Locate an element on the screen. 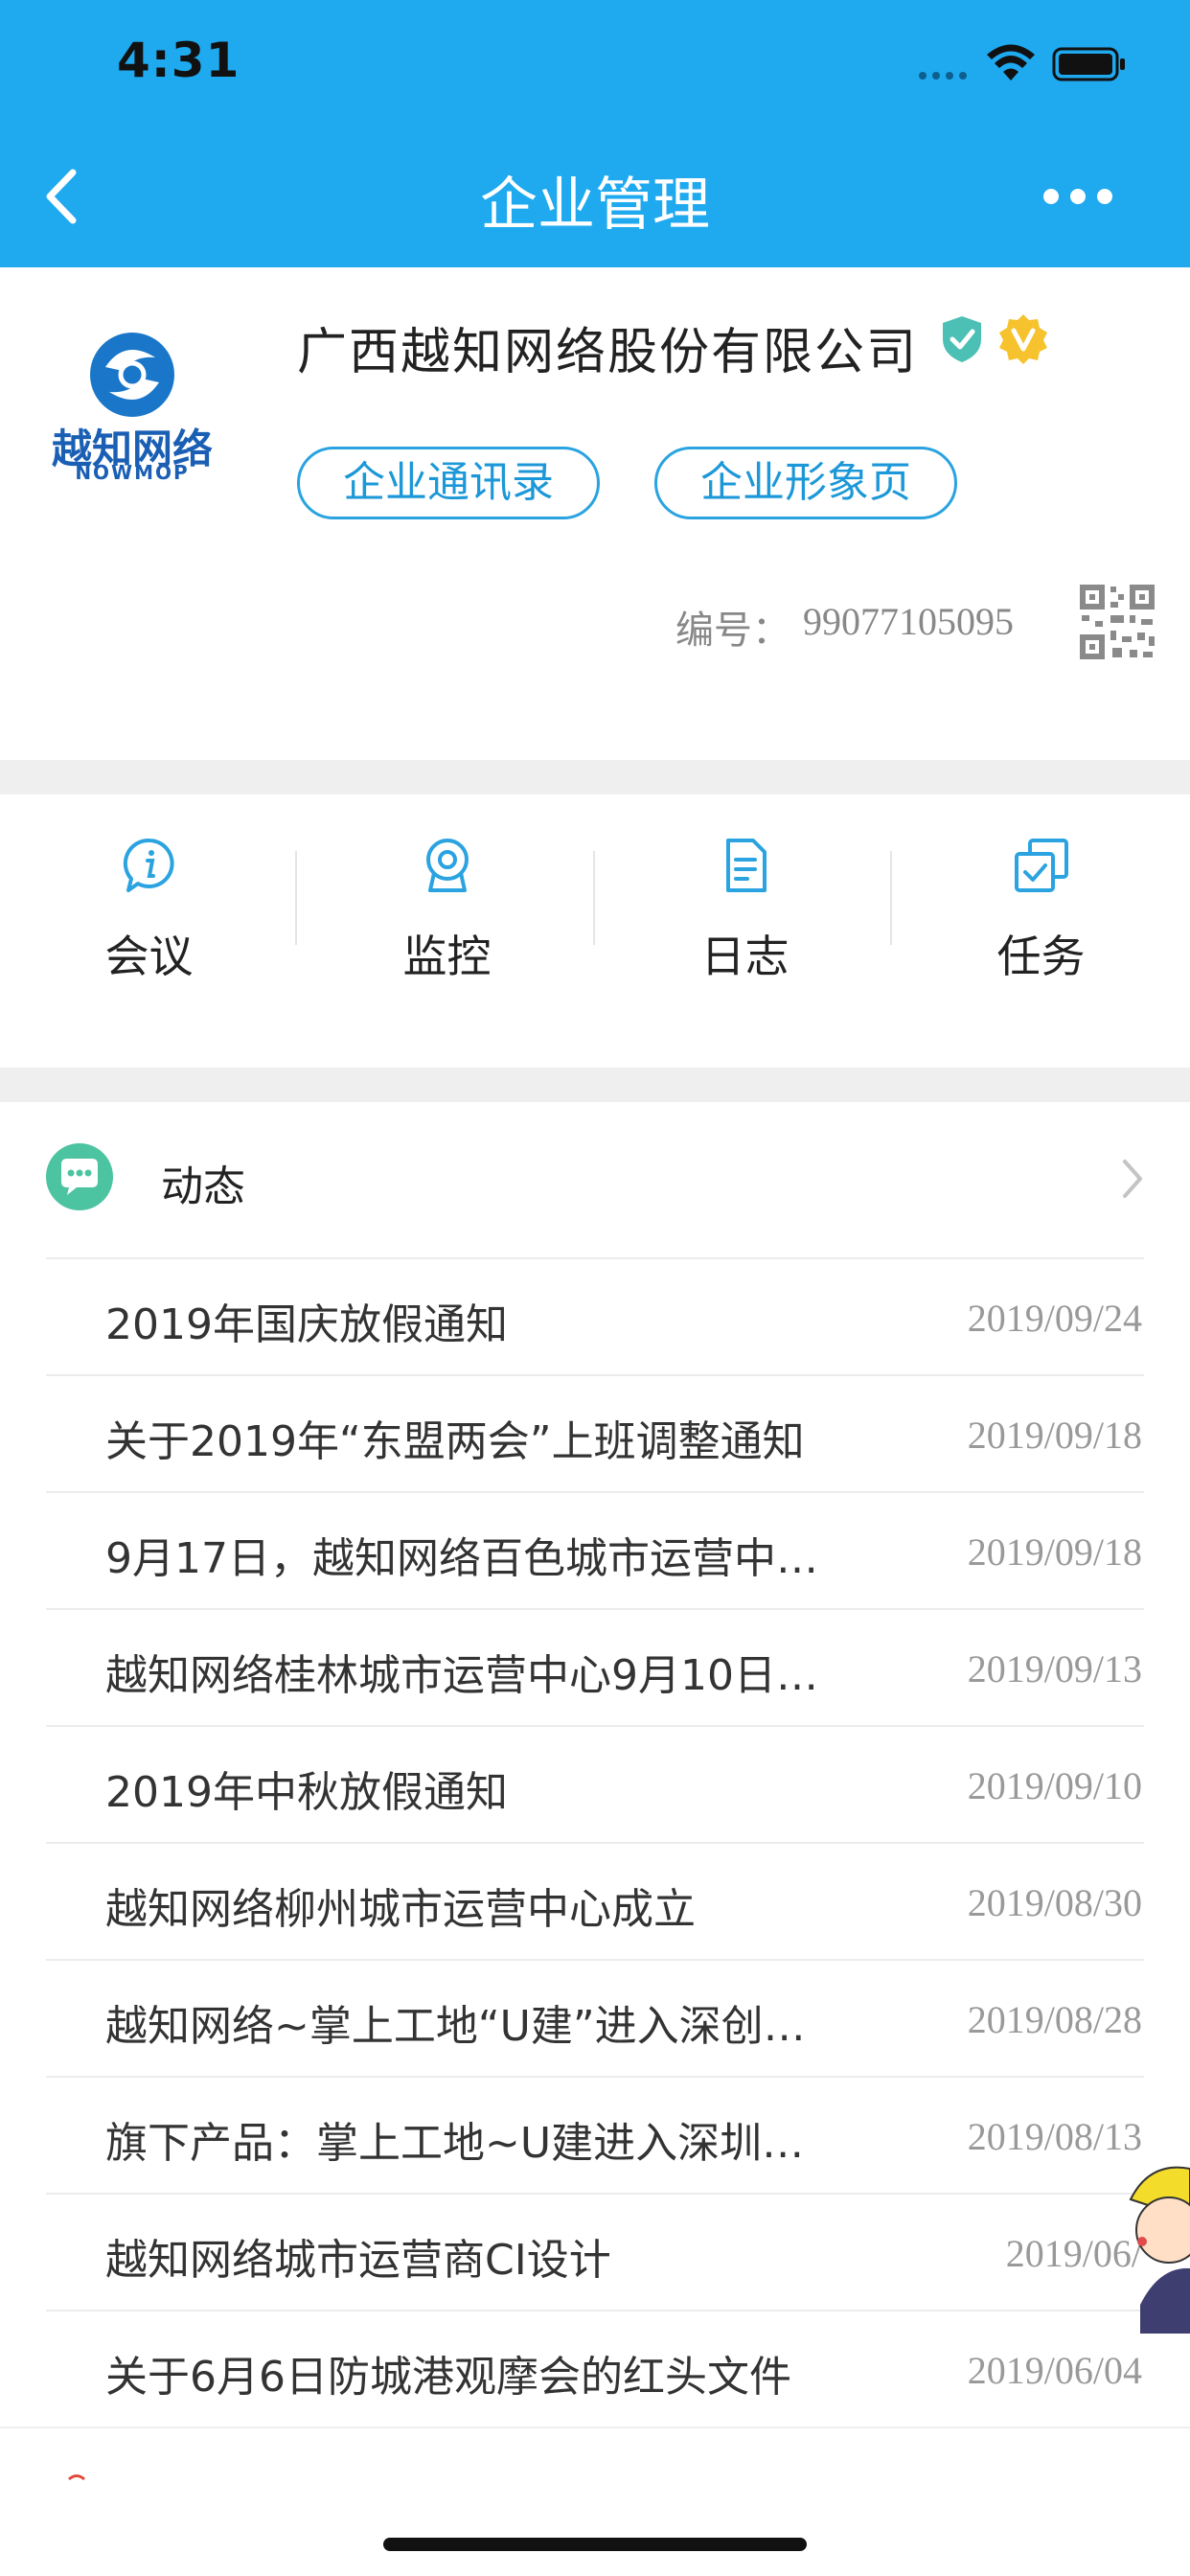 The width and height of the screenshot is (1190, 2576). news-section-title: 动态 is located at coordinates (203, 1186).